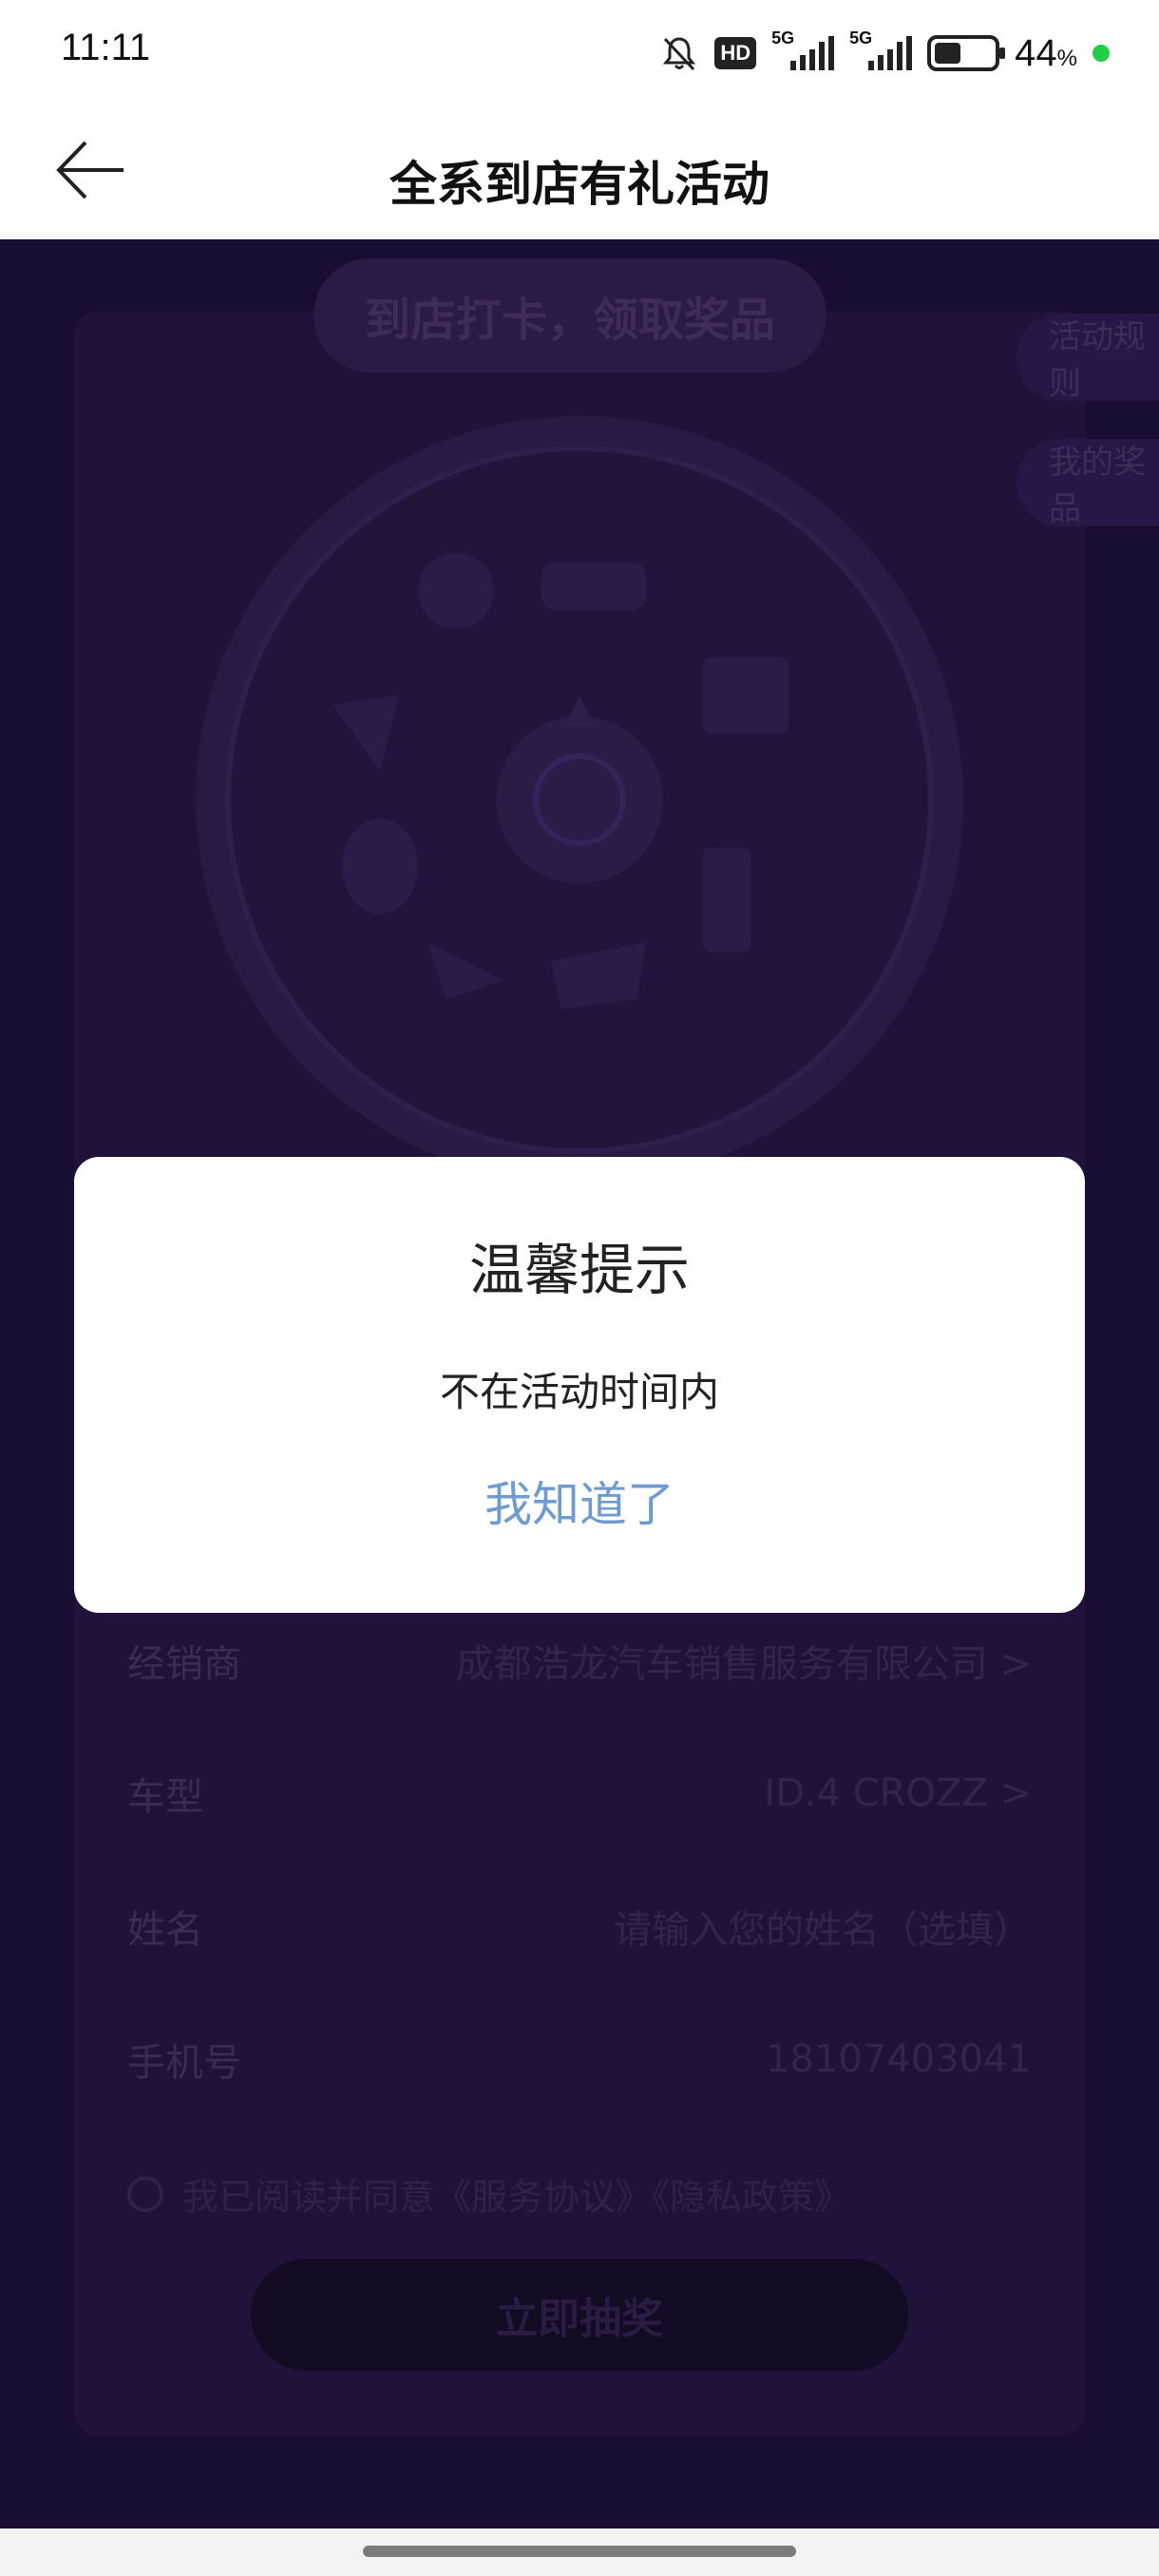  What do you see at coordinates (579, 1926) in the screenshot?
I see `form-row-name: 姓名 请输入您的姓名（选填）` at bounding box center [579, 1926].